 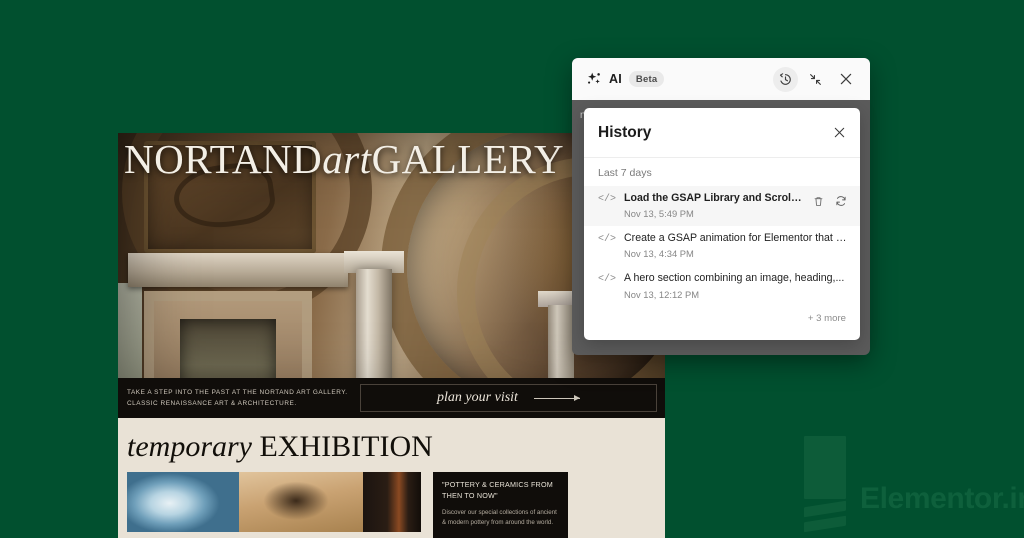 What do you see at coordinates (223, 159) in the screenshot?
I see `hero-title-part1: NORTAND` at bounding box center [223, 159].